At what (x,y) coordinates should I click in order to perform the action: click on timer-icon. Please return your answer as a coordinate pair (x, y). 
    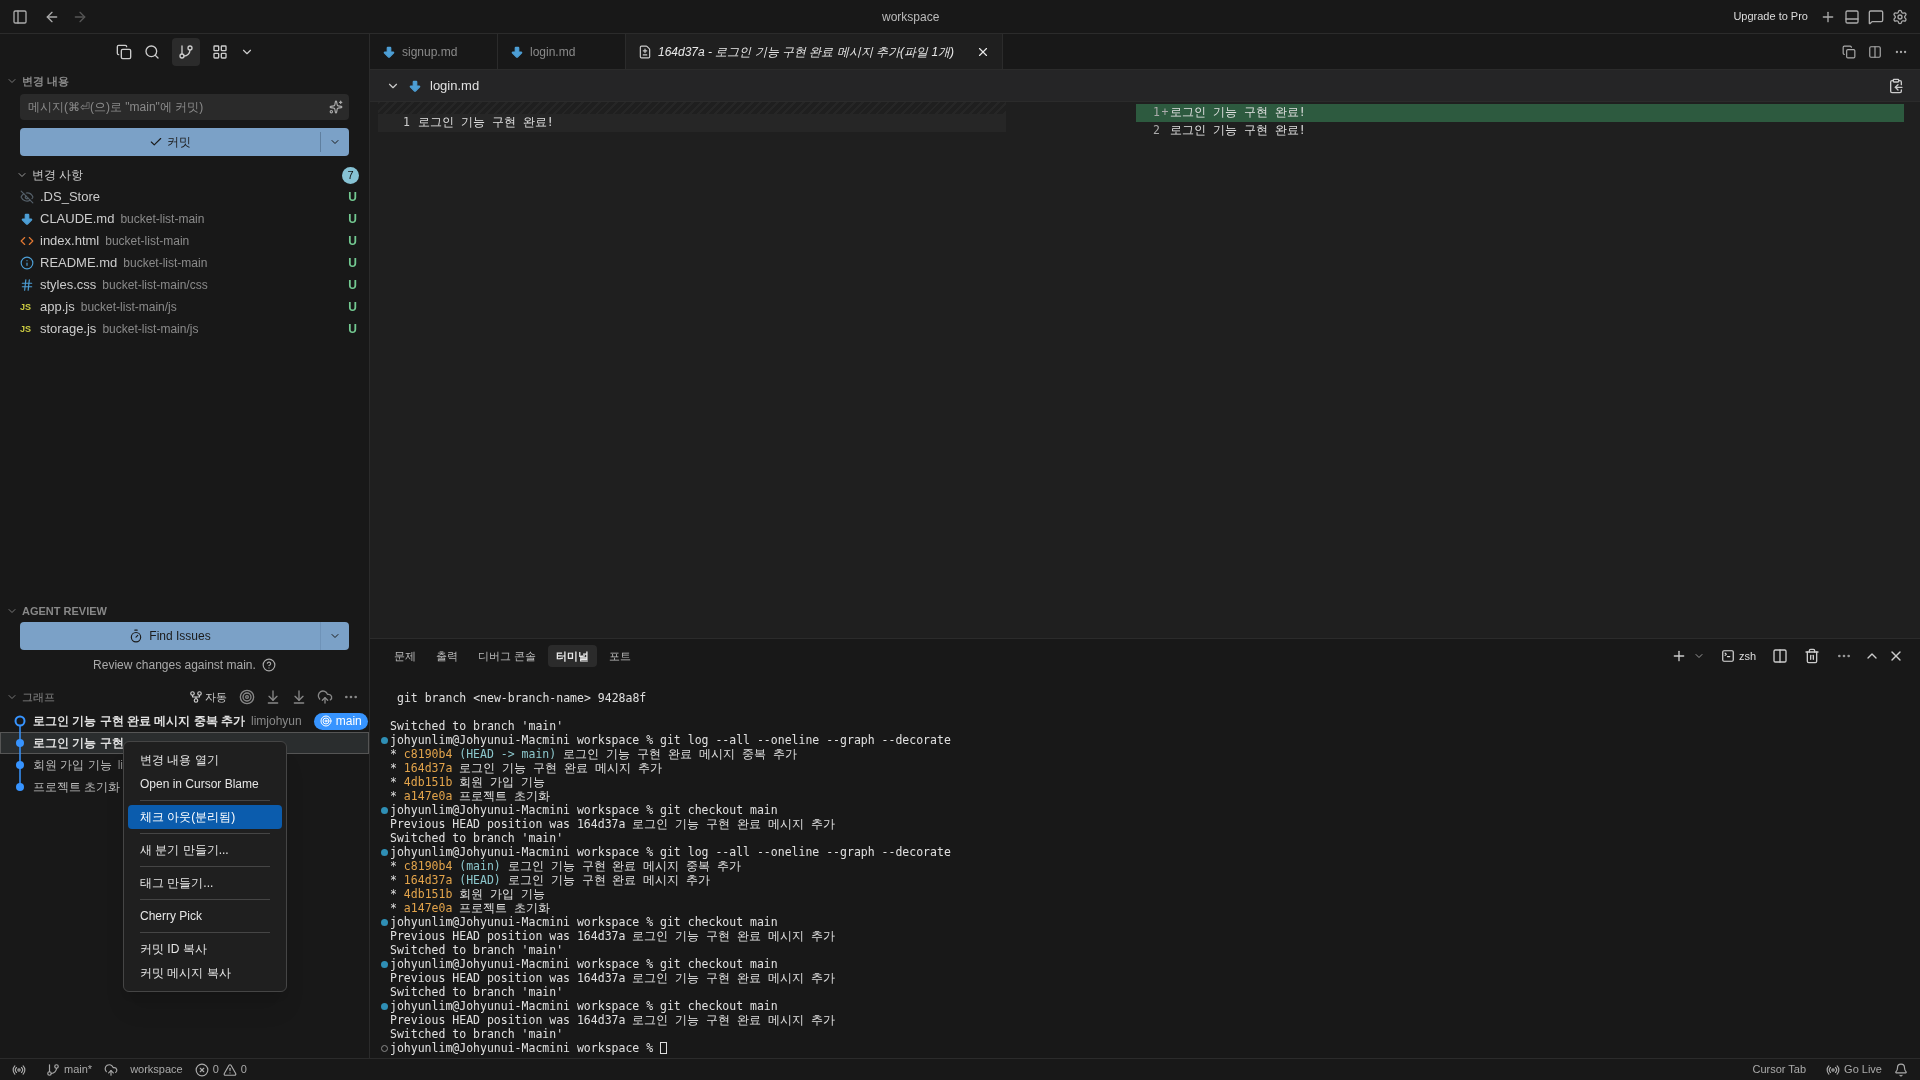
    Looking at the image, I should click on (136, 636).